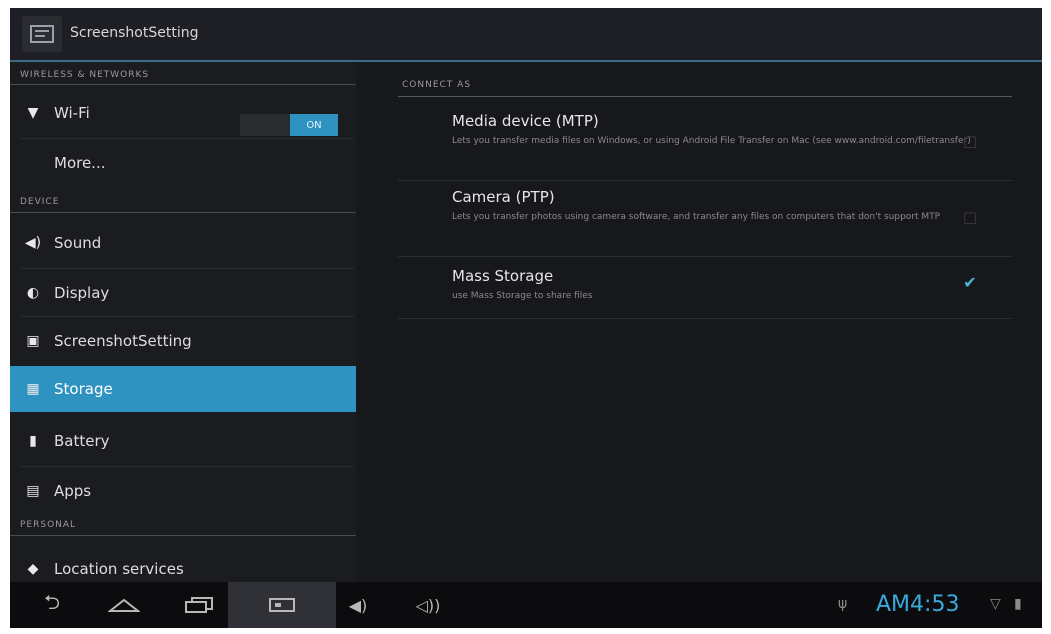  What do you see at coordinates (123, 341) in the screenshot?
I see `sidebar-item-label: ScreenshotSetting` at bounding box center [123, 341].